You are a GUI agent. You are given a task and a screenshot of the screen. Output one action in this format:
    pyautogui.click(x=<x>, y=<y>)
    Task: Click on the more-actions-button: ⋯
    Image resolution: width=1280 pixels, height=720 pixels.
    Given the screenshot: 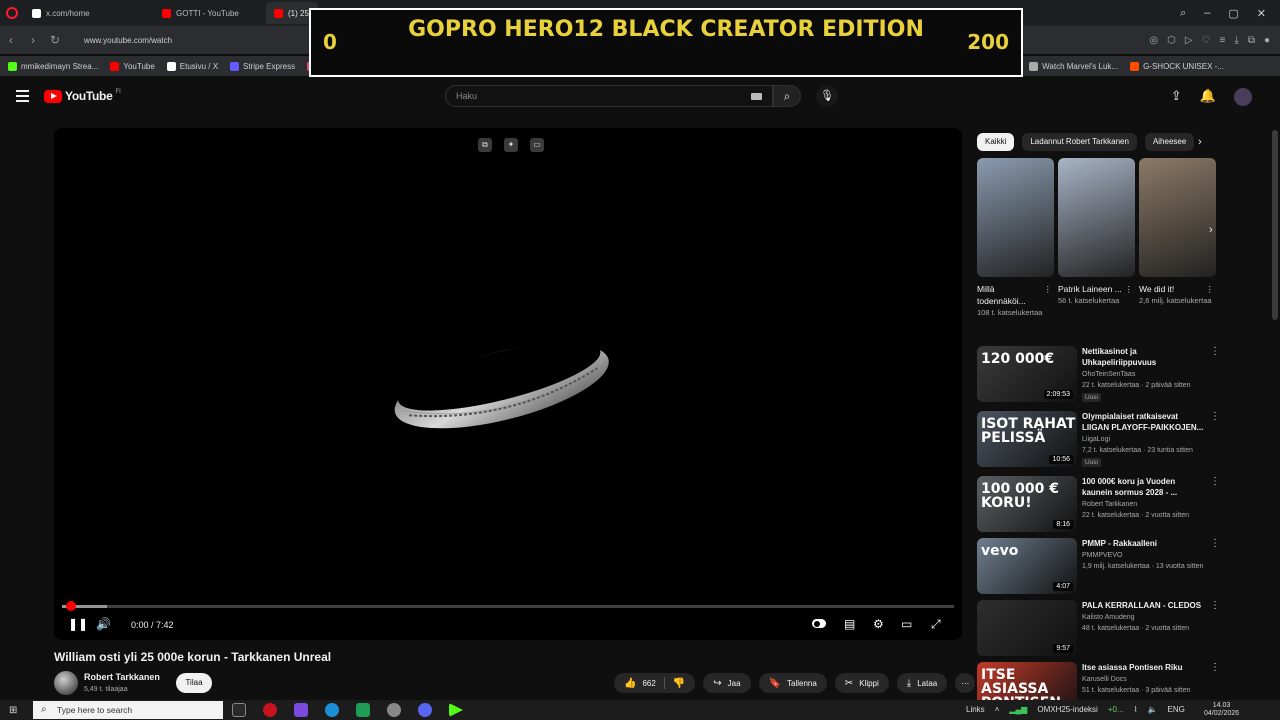 What is the action you would take?
    pyautogui.click(x=965, y=683)
    